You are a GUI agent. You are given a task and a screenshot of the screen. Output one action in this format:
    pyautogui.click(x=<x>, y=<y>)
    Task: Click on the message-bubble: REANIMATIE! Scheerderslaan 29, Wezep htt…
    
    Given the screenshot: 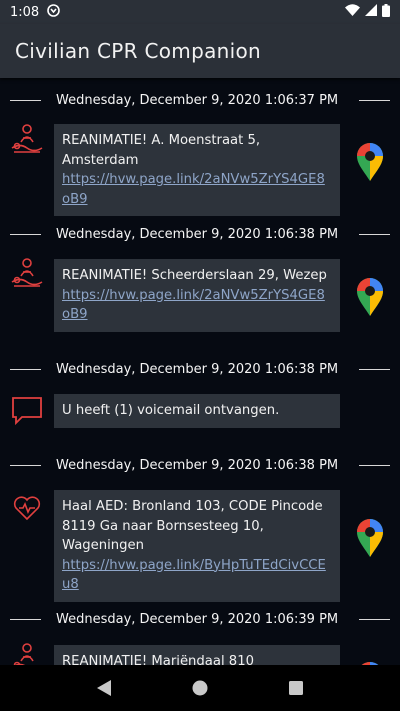 What is the action you would take?
    pyautogui.click(x=197, y=295)
    